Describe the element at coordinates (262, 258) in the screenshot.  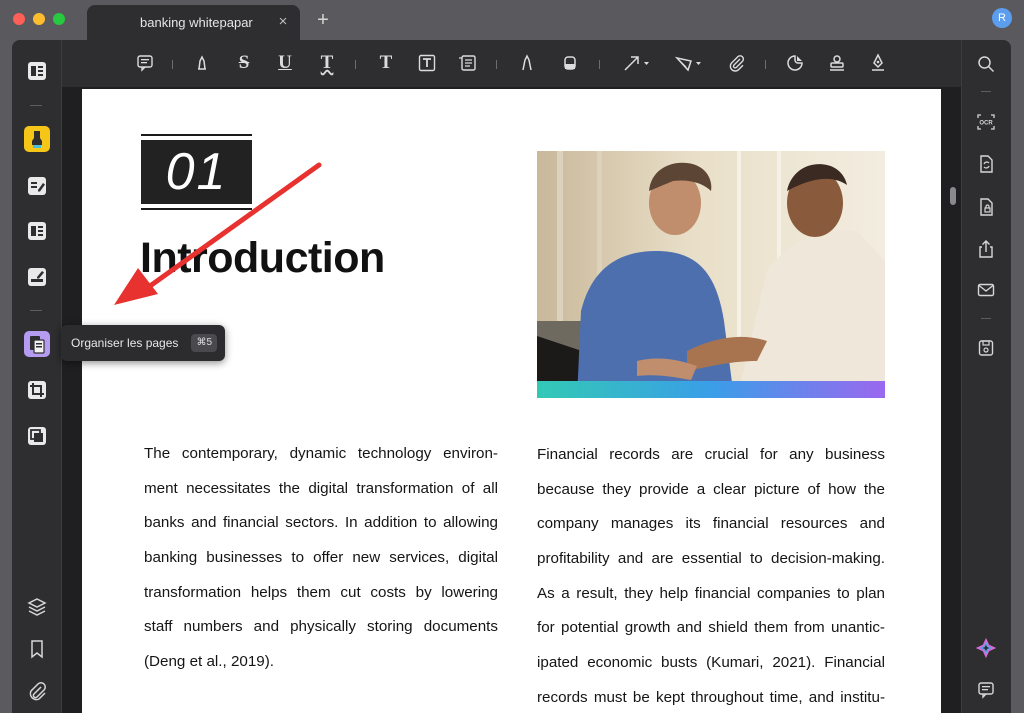
I see `section-title: Introduction` at that location.